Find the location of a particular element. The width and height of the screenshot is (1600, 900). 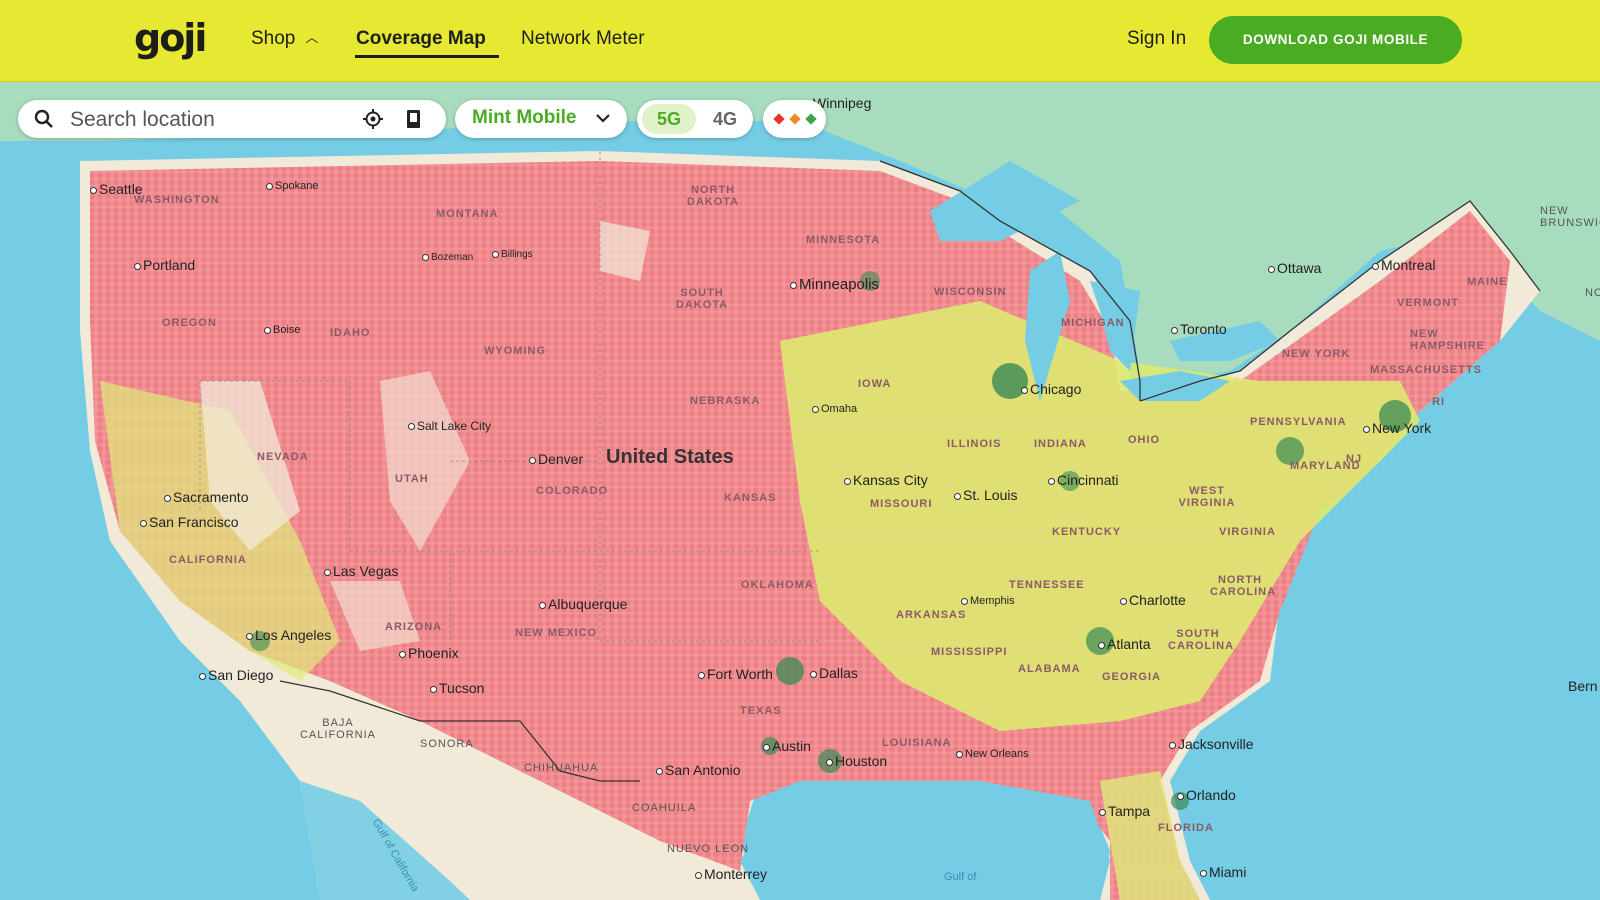

state-label: WYOMING is located at coordinates (515, 351).